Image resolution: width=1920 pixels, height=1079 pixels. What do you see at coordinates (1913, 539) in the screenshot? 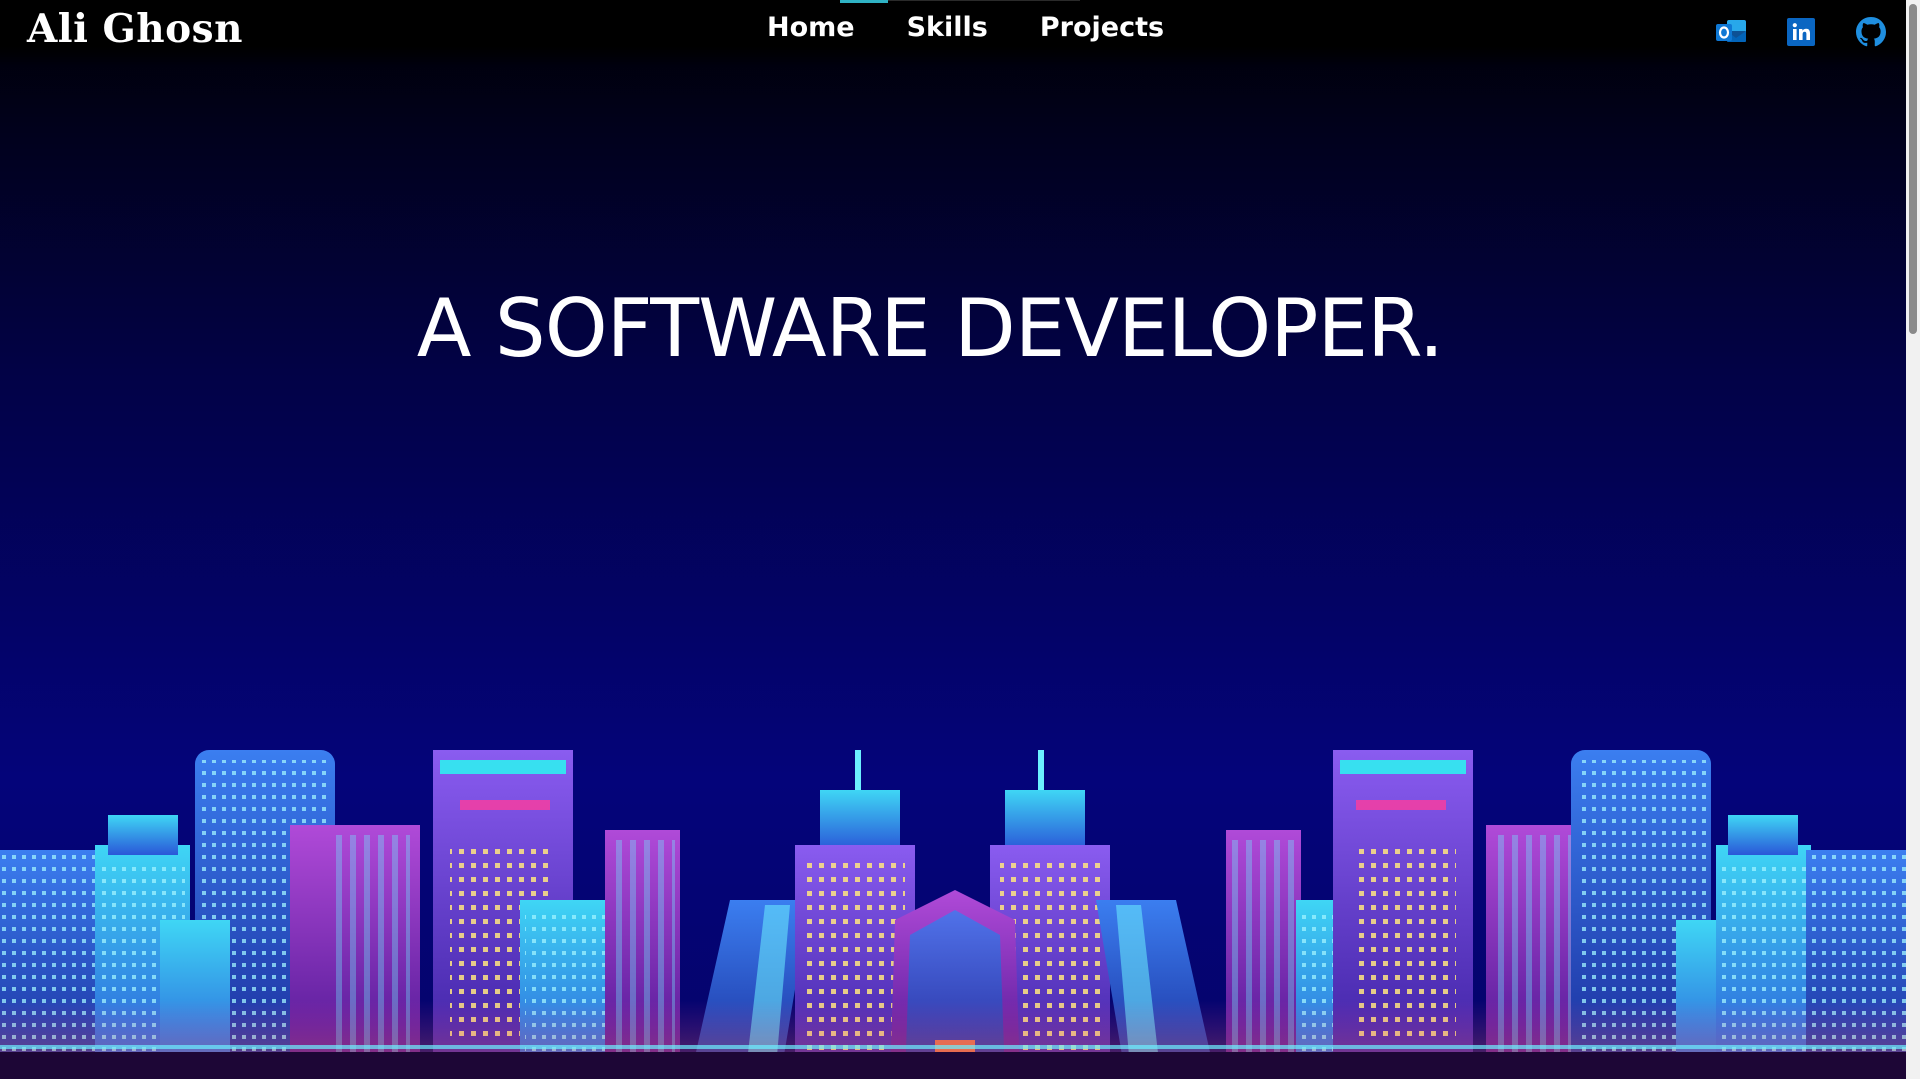
I see `vertical-scrollbar` at bounding box center [1913, 539].